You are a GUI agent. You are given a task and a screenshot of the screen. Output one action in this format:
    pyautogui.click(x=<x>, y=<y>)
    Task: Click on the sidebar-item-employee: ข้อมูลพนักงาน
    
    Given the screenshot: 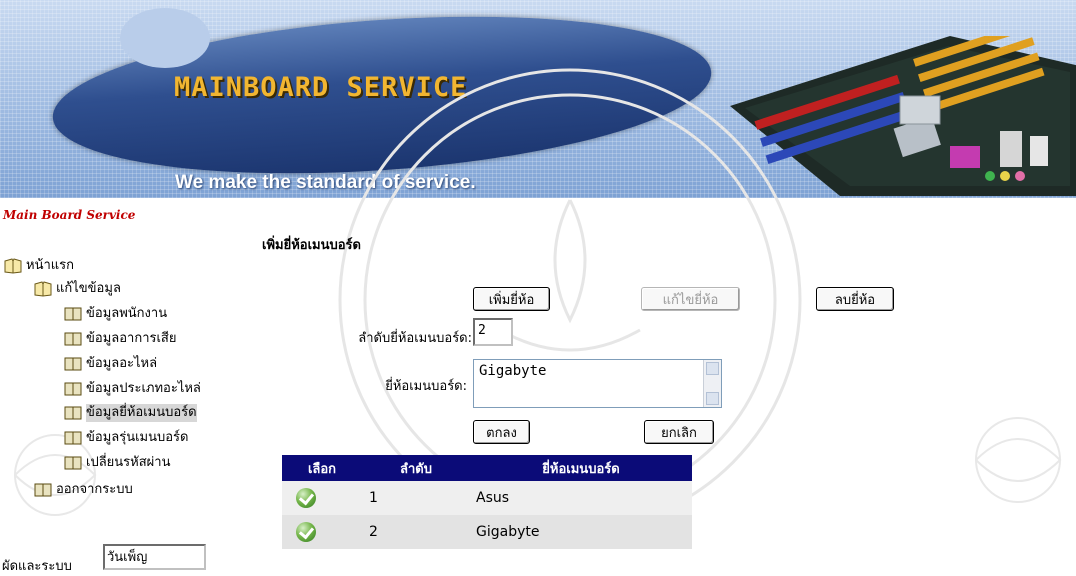 What is the action you would take?
    pyautogui.click(x=115, y=314)
    